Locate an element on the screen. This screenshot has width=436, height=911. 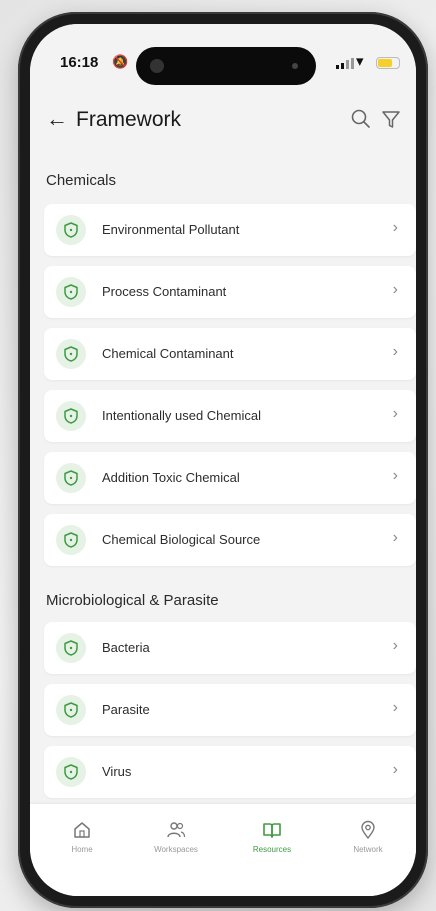
nav-workspaces-label: Workspaces is located at coordinates (176, 849).